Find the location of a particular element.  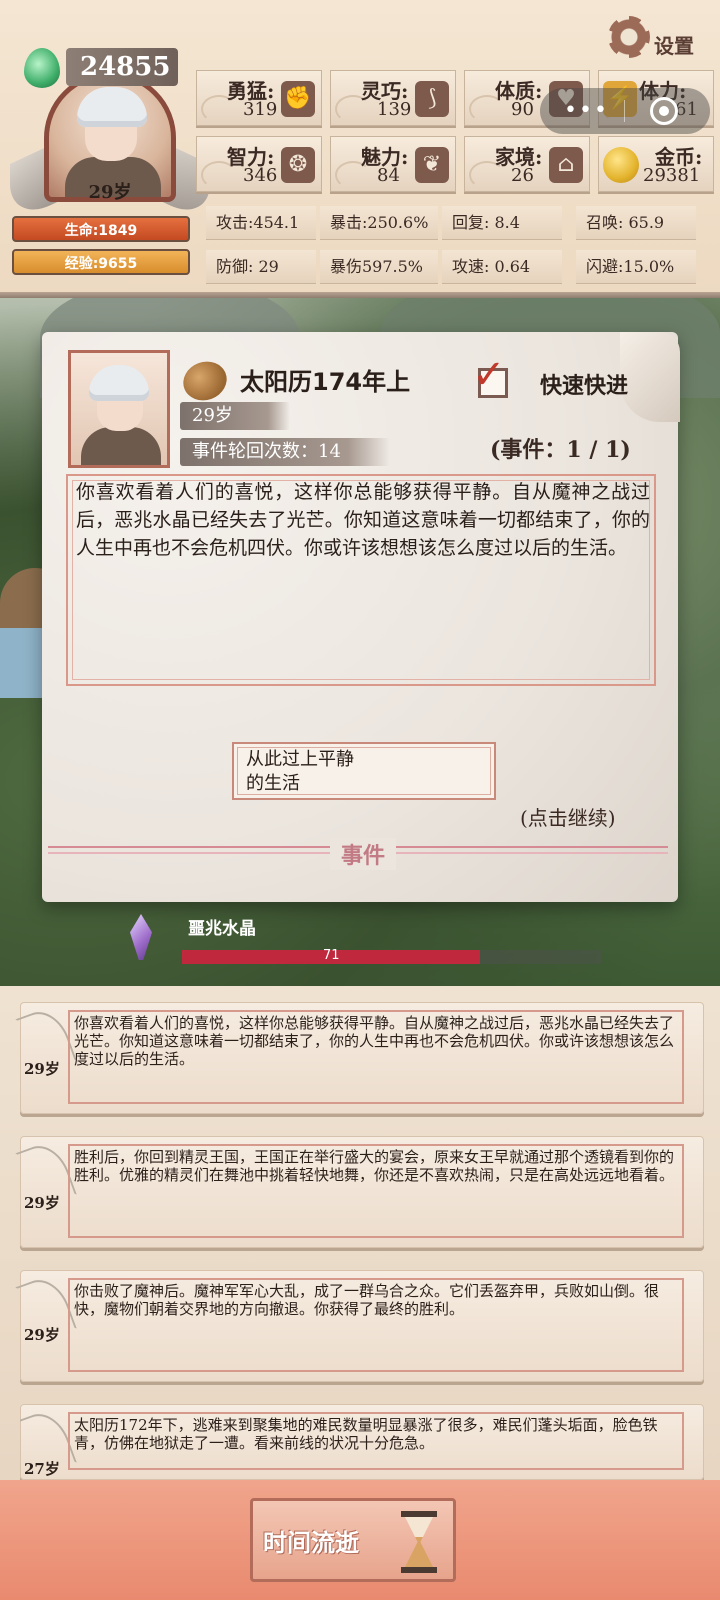

stat-crit-damage: 暴伤597.5% is located at coordinates (379, 267).